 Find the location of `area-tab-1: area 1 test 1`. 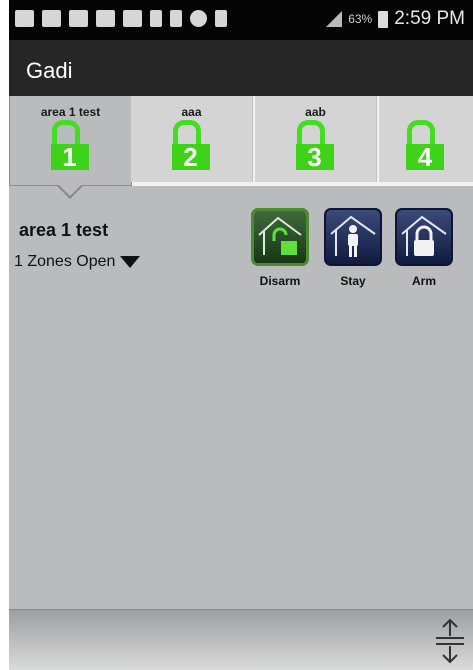

area-tab-1: area 1 test 1 is located at coordinates (70, 141).